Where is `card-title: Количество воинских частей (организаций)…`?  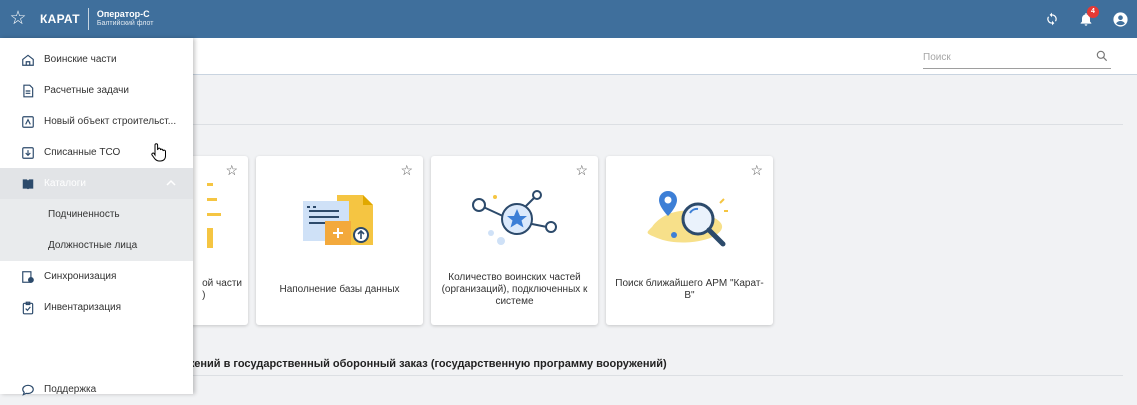 card-title: Количество воинских частей (организаций)… is located at coordinates (514, 289).